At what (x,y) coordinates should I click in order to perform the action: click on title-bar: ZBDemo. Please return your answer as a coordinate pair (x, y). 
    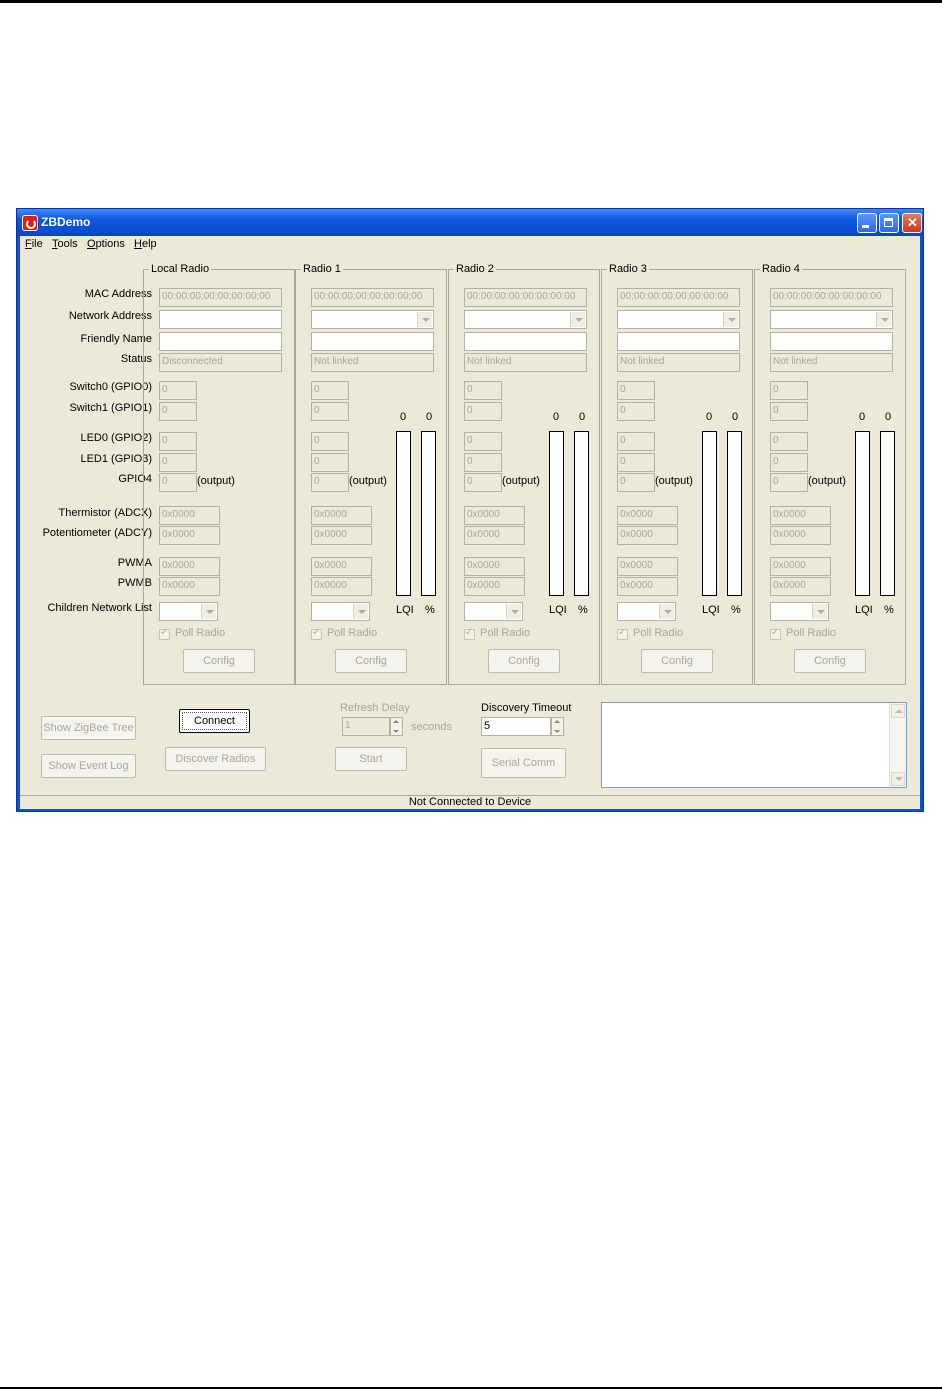
    Looking at the image, I should click on (470, 222).